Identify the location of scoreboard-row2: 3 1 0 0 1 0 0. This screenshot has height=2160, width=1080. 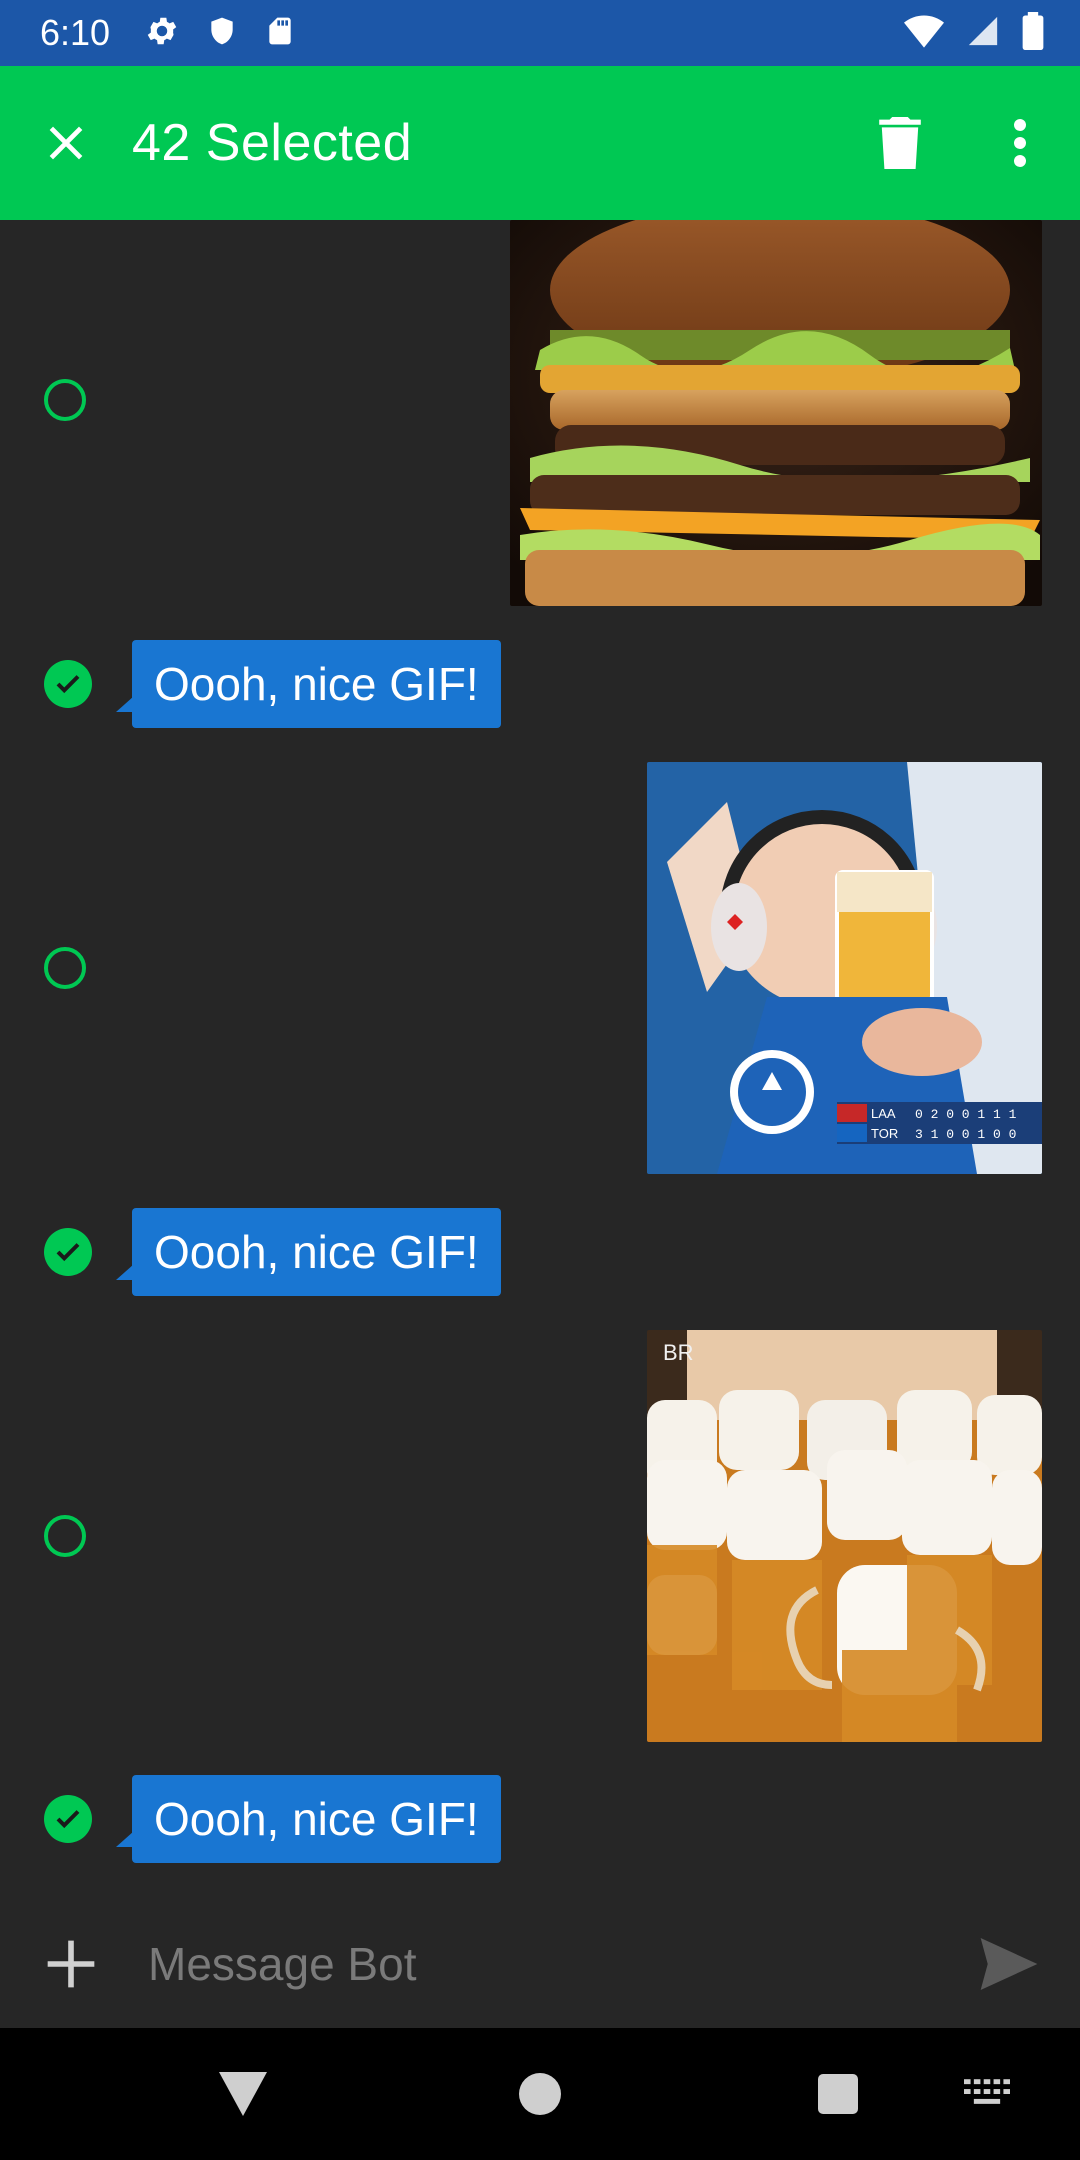
(965, 1134).